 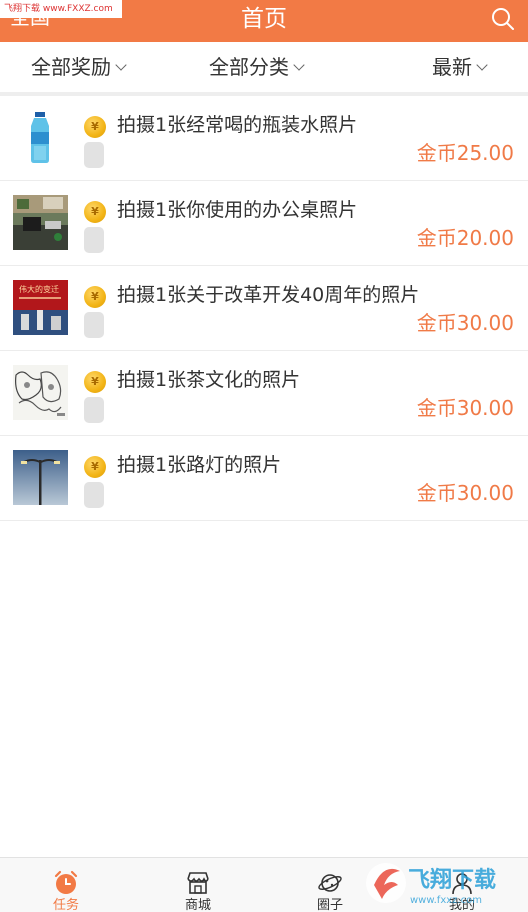 I want to click on filter-reward-label: 全部奖励, so click(x=71, y=67).